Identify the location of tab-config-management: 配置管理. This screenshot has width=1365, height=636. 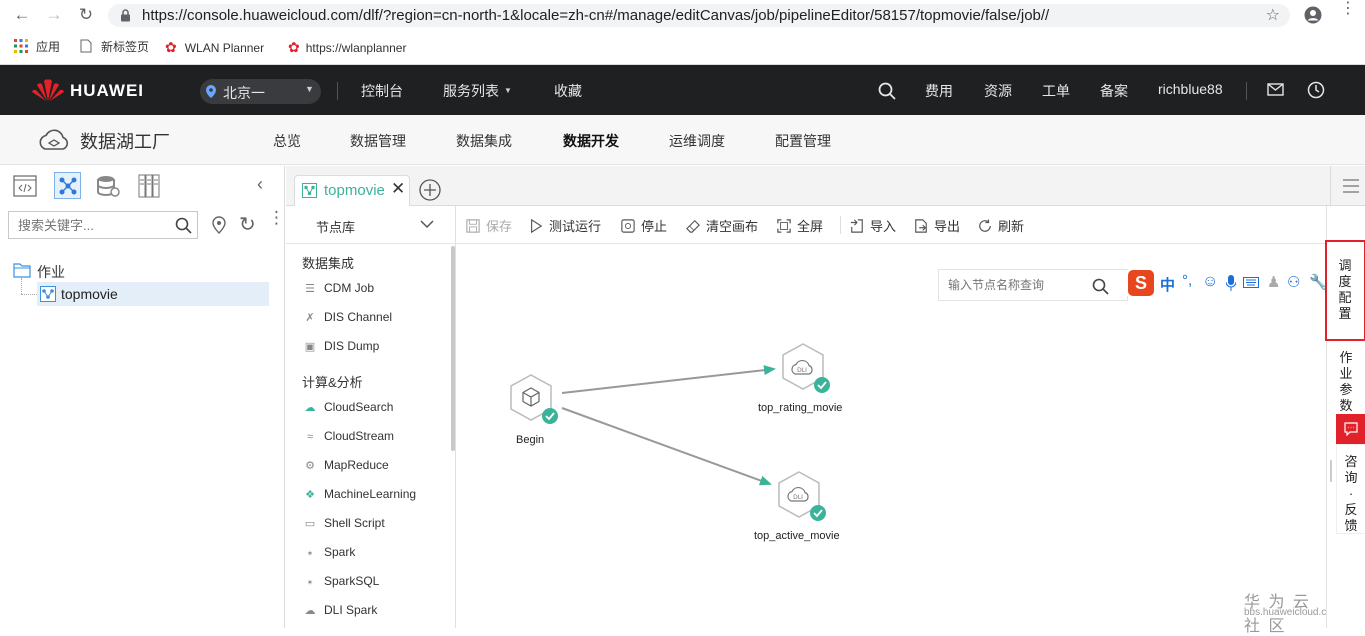
(803, 141).